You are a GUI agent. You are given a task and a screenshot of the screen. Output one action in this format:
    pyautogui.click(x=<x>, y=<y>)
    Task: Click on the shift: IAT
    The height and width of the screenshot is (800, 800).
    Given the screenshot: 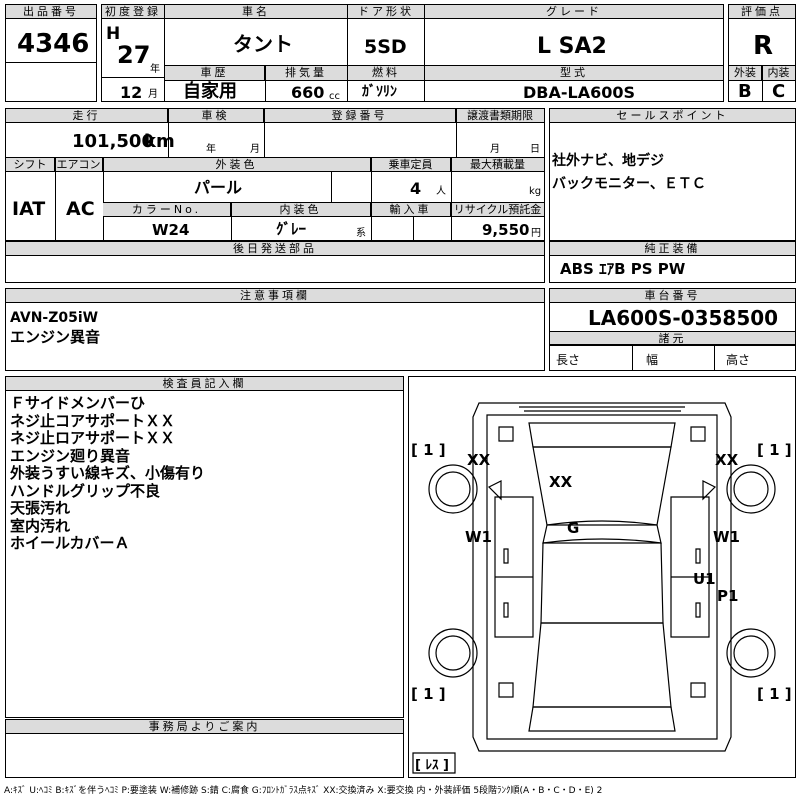 What is the action you would take?
    pyautogui.click(x=29, y=209)
    